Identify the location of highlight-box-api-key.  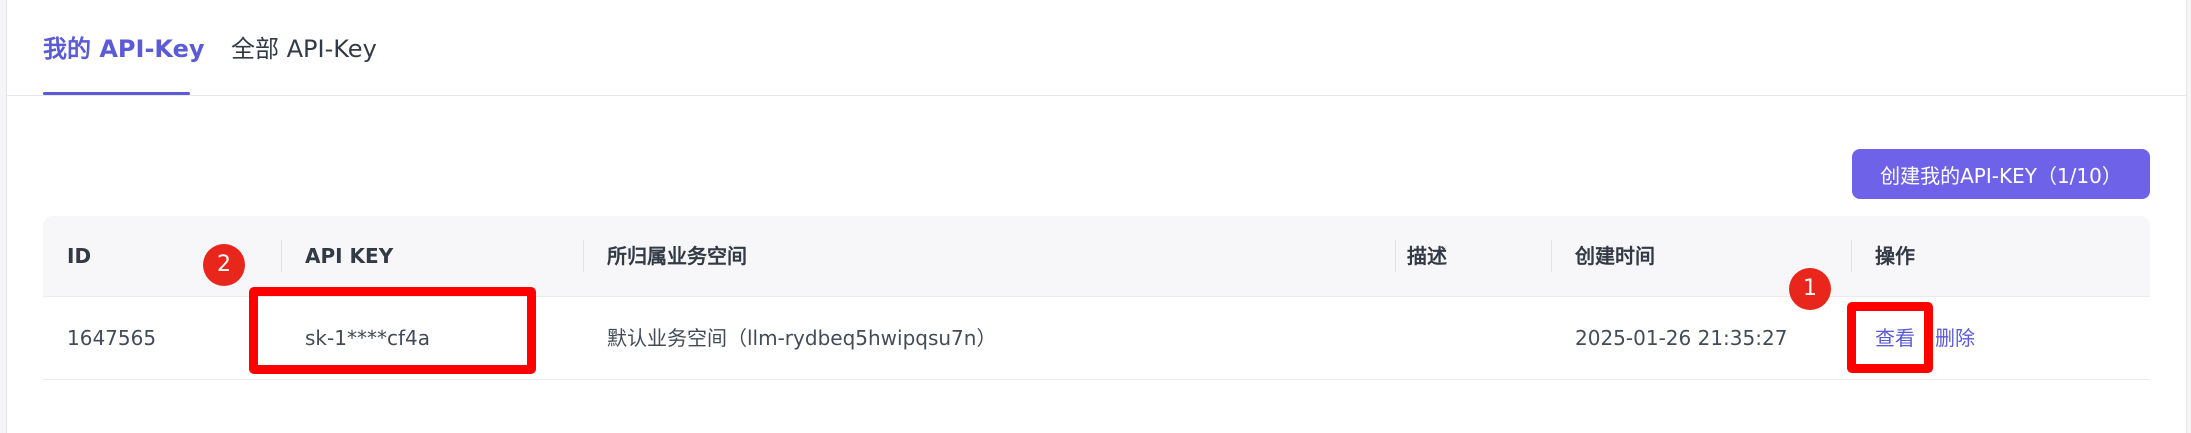
(392, 330).